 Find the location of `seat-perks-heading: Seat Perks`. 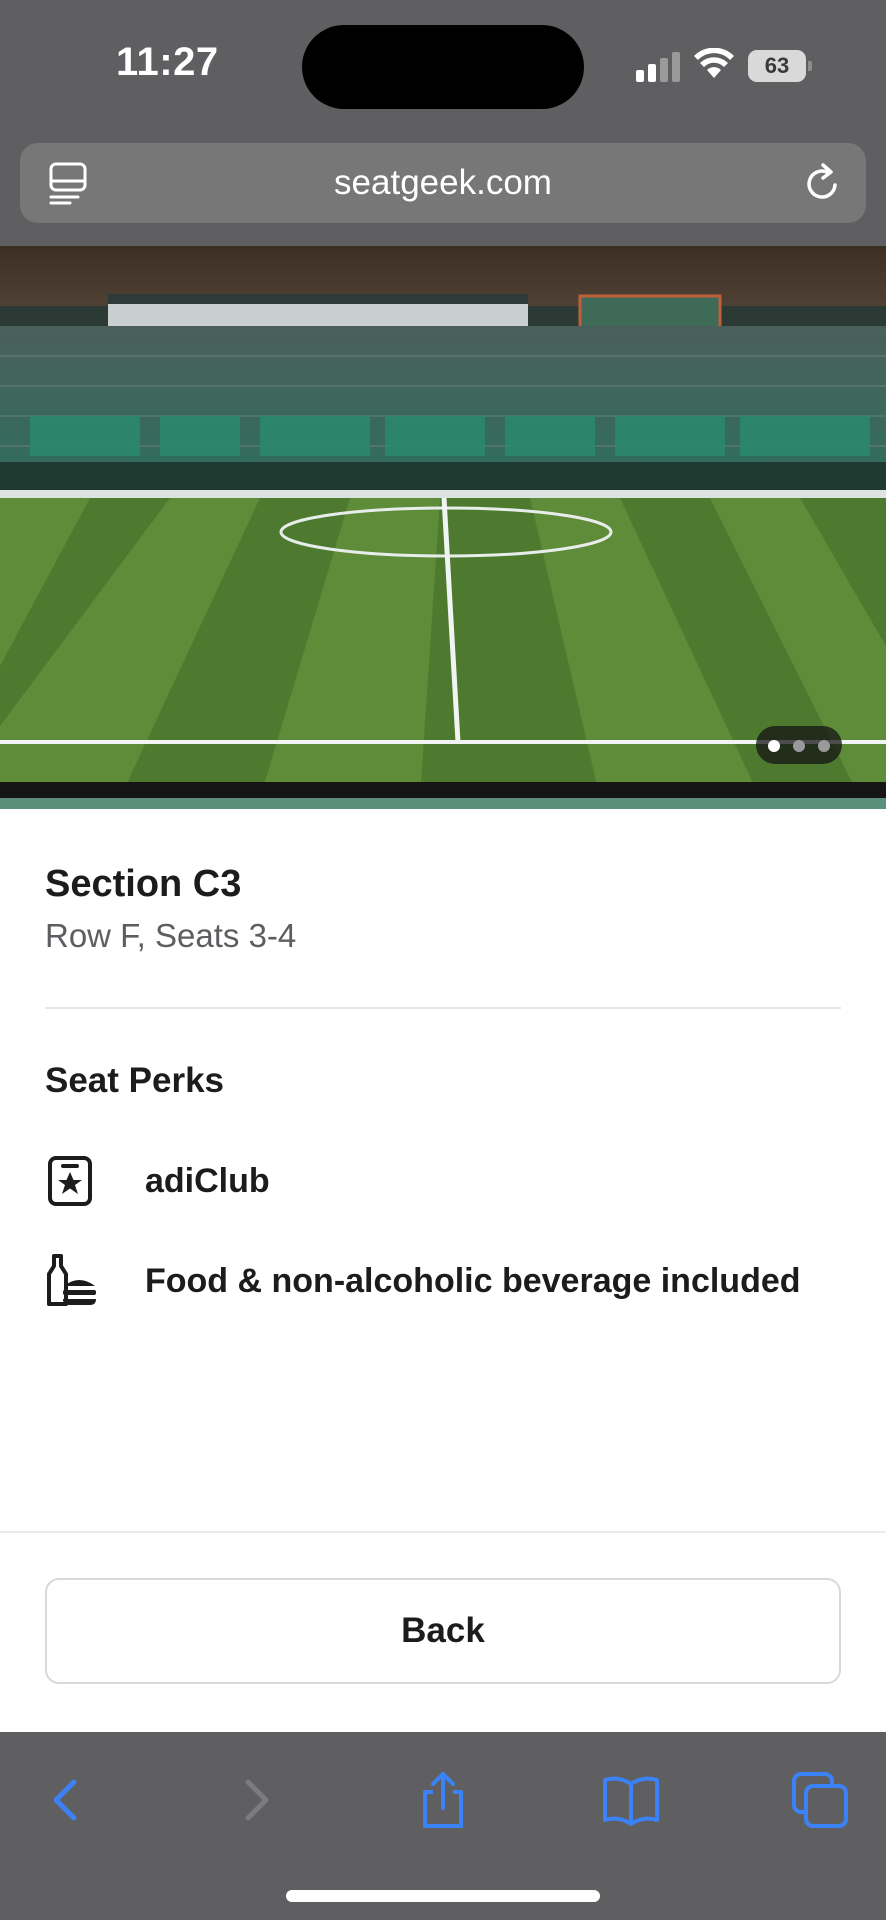

seat-perks-heading: Seat Perks is located at coordinates (135, 1080).